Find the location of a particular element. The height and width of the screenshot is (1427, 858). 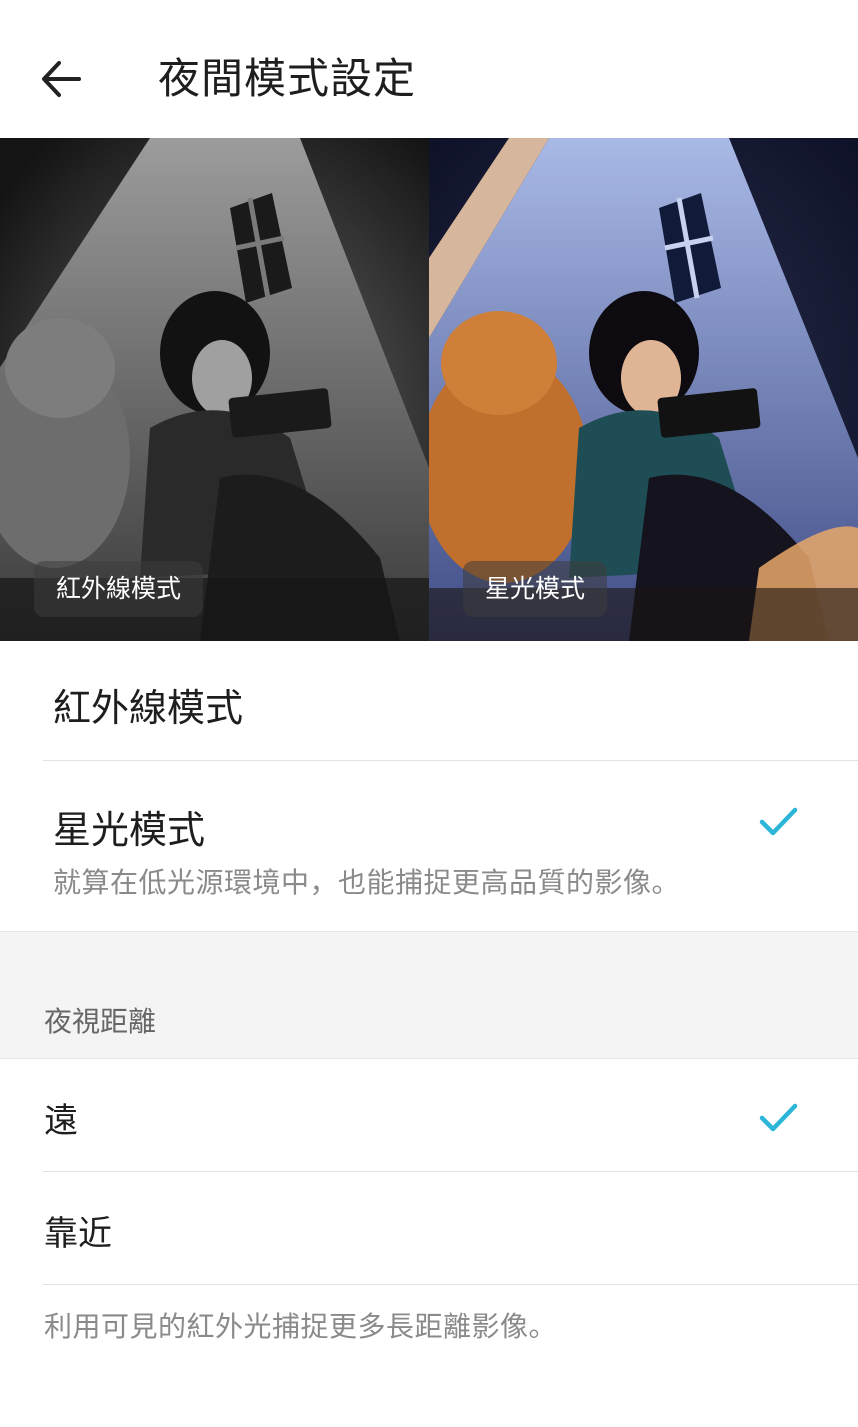

distance-far-label: 遠 is located at coordinates (61, 1121).